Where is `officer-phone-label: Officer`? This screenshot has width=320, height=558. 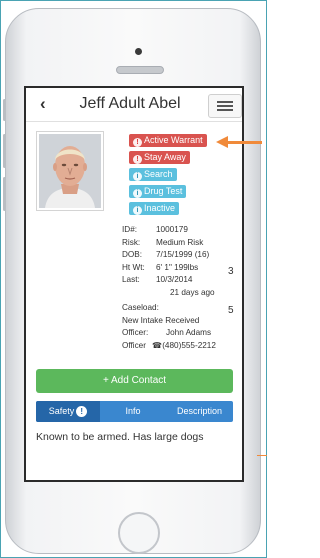 officer-phone-label: Officer is located at coordinates (134, 345).